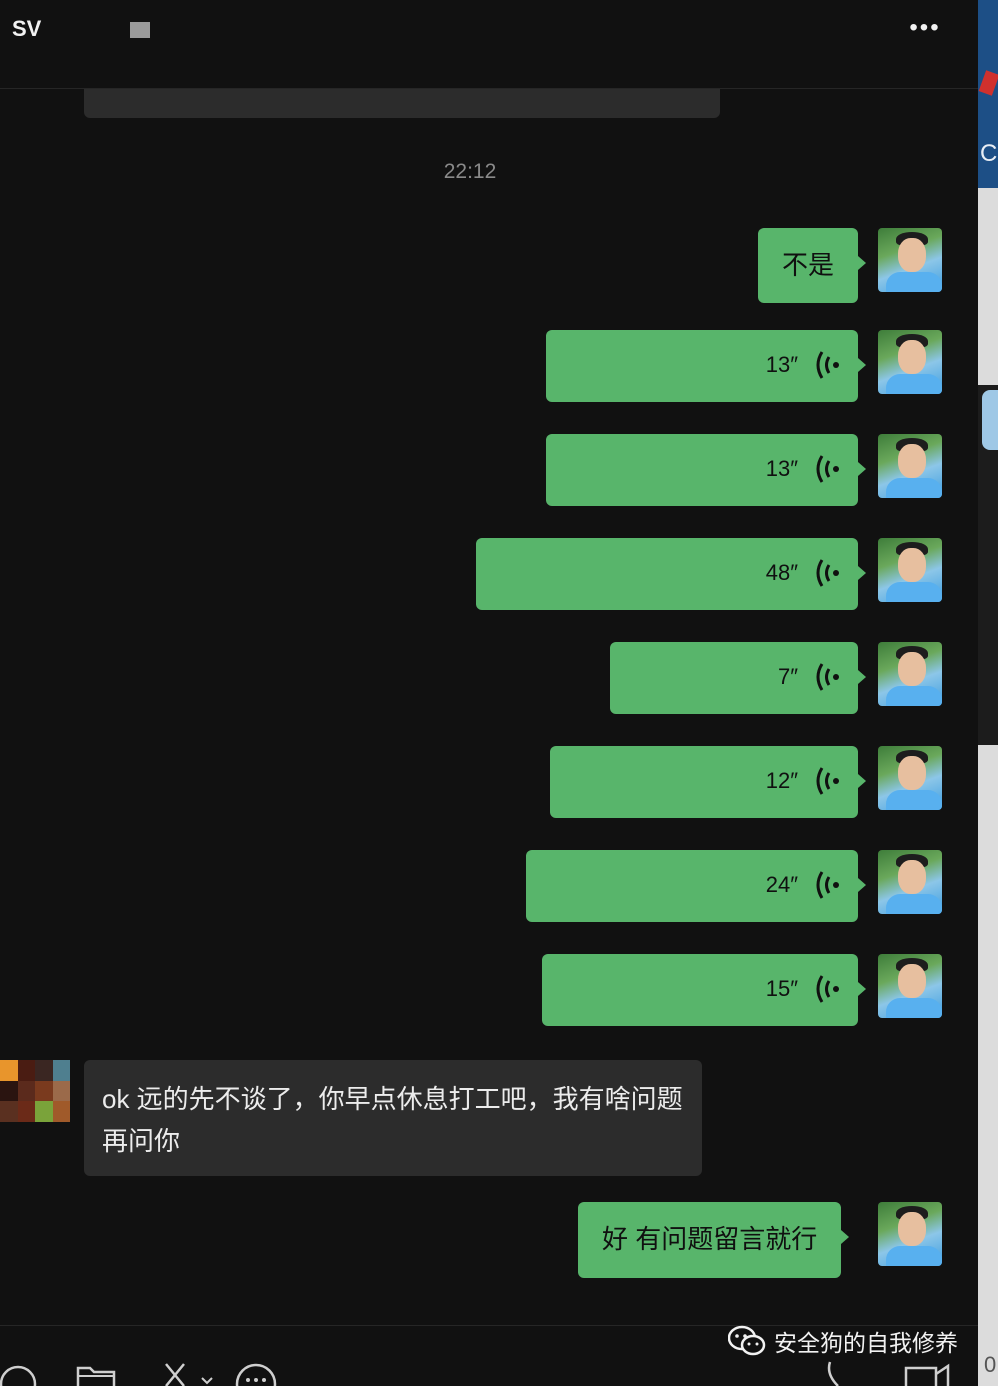 This screenshot has height=1386, width=998. I want to click on background-window-digit: 0, so click(990, 1364).